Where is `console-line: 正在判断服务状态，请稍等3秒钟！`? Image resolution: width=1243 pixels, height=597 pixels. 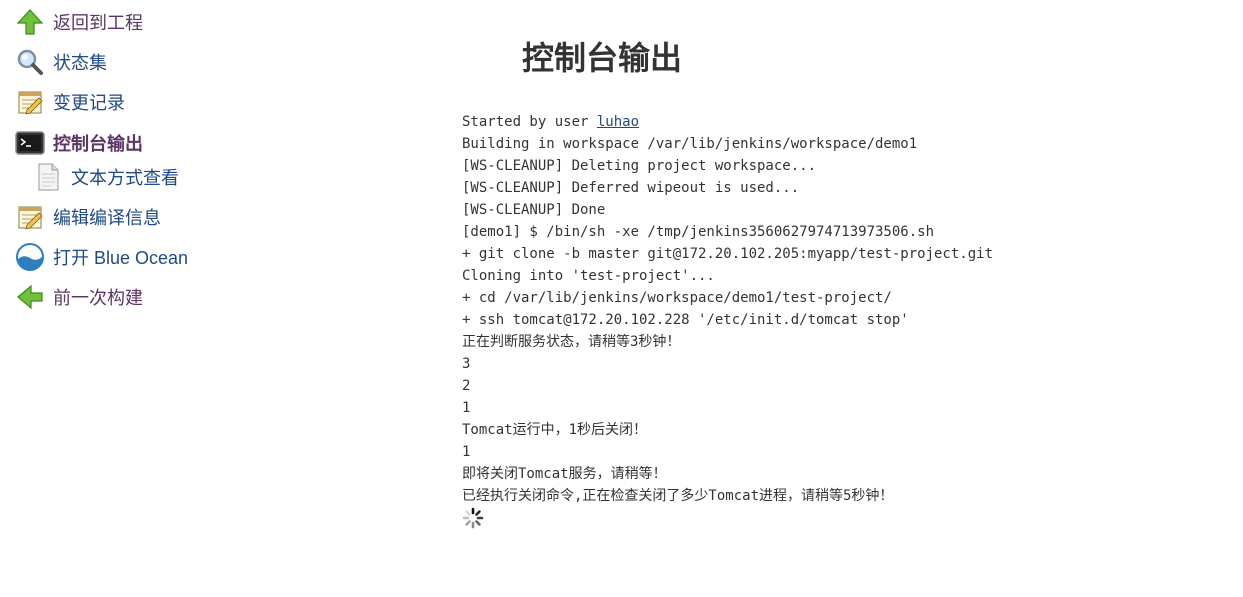
console-line: 正在判断服务状态，请稍等3秒钟！ is located at coordinates (571, 342).